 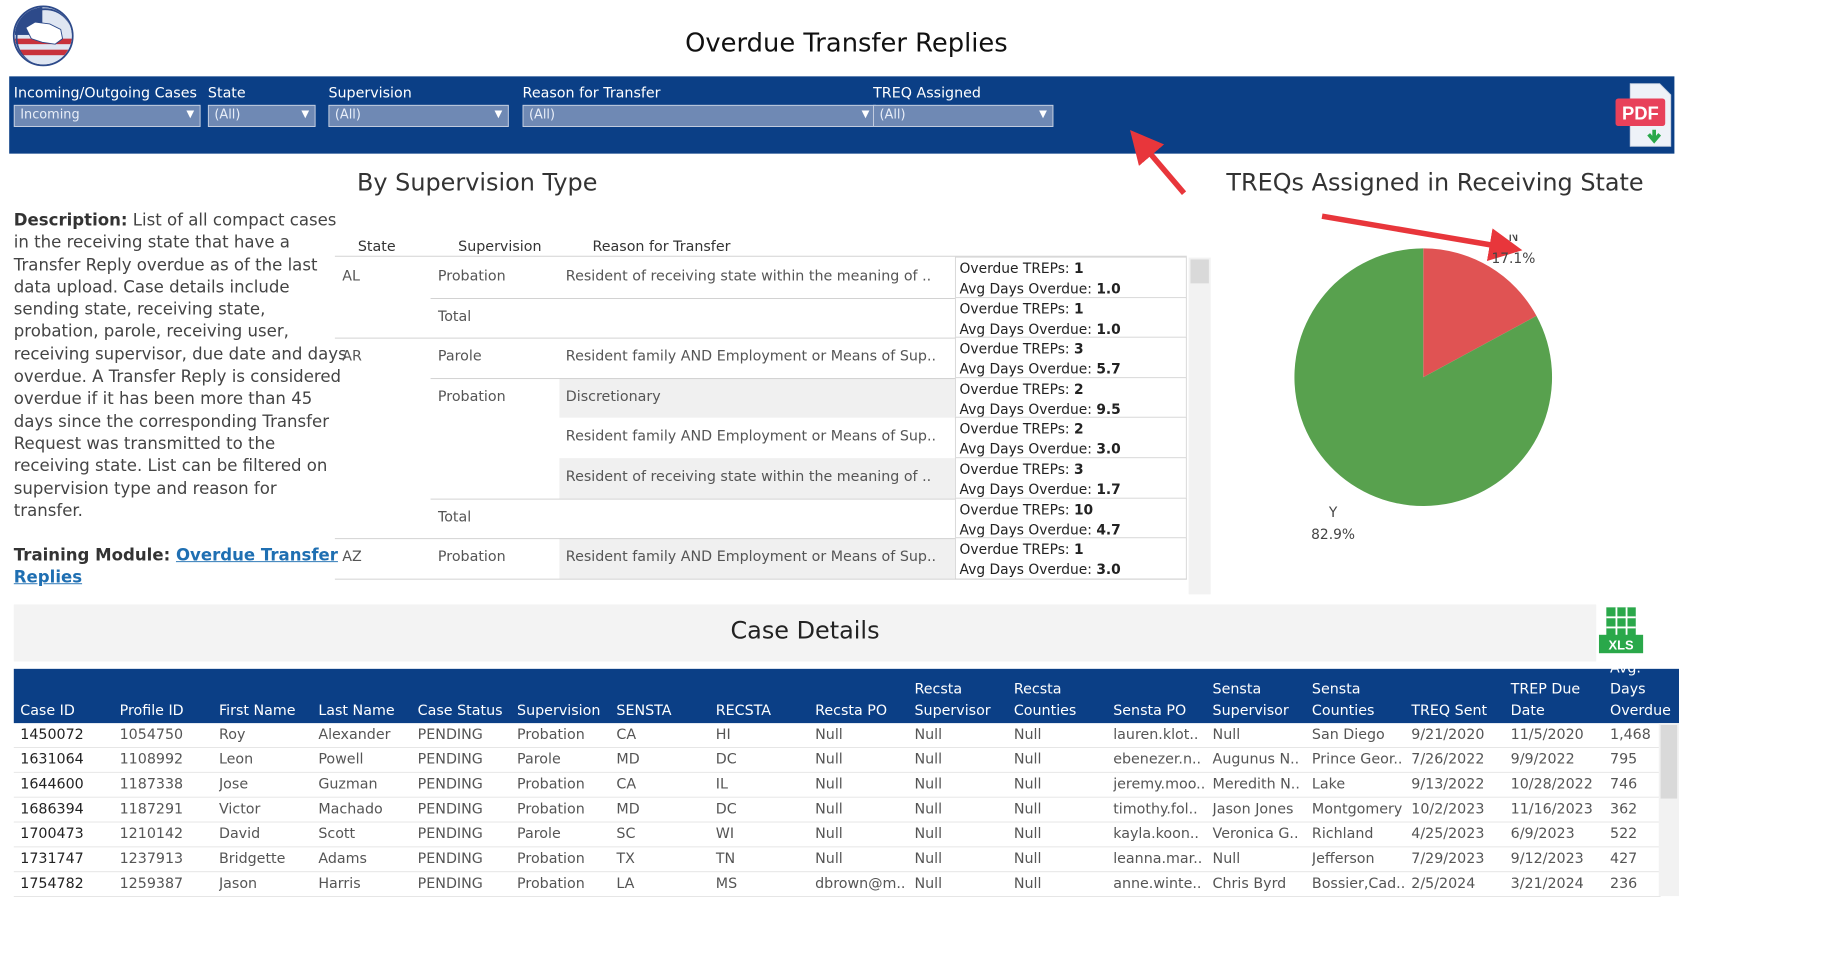 I want to click on table-cell: MS, so click(x=726, y=883).